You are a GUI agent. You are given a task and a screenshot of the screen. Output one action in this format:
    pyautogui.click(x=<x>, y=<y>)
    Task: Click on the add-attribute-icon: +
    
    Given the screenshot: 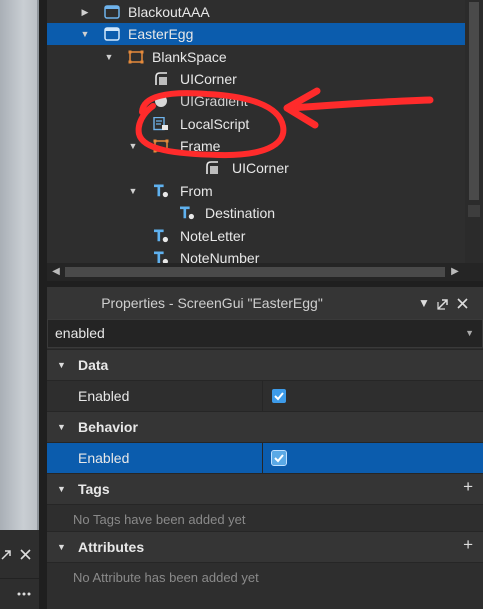 What is the action you would take?
    pyautogui.click(x=468, y=545)
    